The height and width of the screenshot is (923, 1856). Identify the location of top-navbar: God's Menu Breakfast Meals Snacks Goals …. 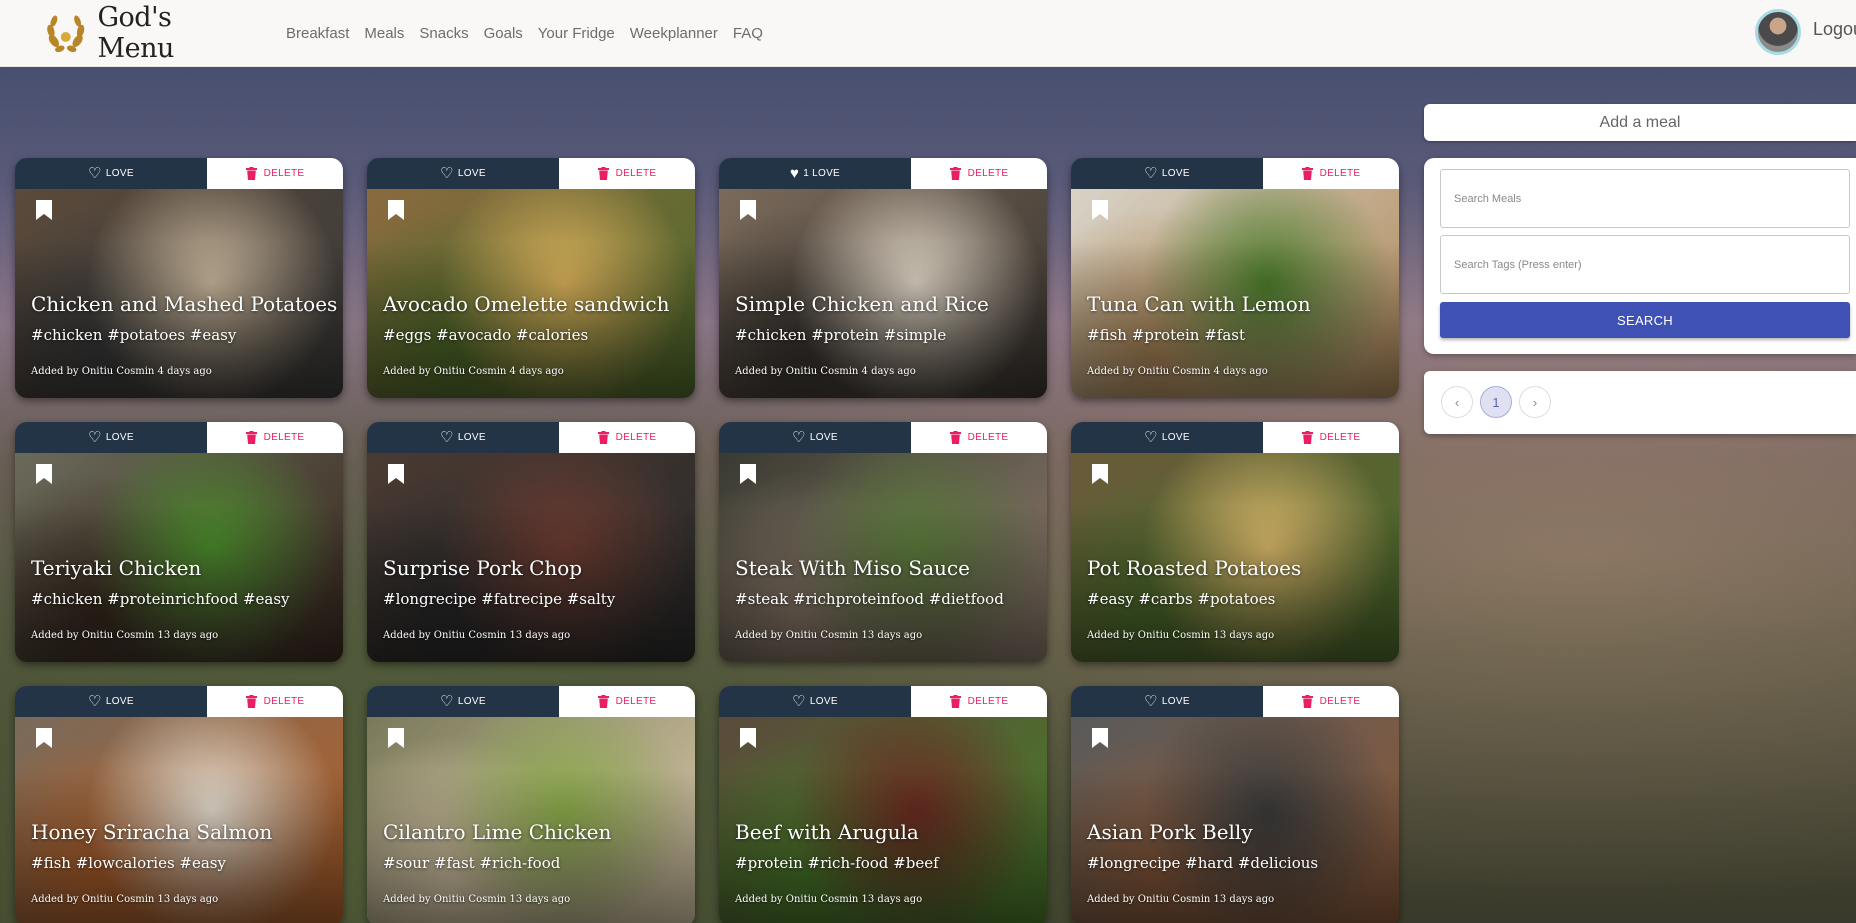
(928, 33).